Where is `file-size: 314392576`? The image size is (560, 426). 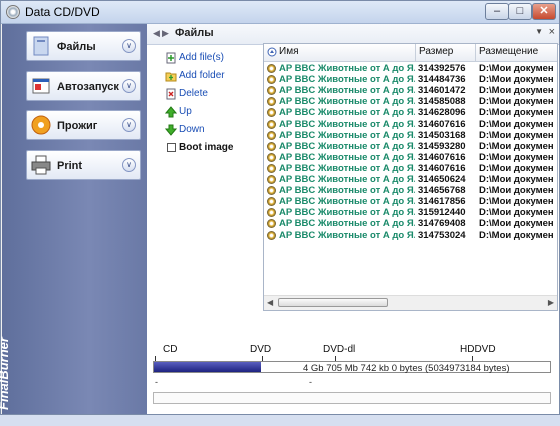
file-size: 314392576 is located at coordinates (442, 68).